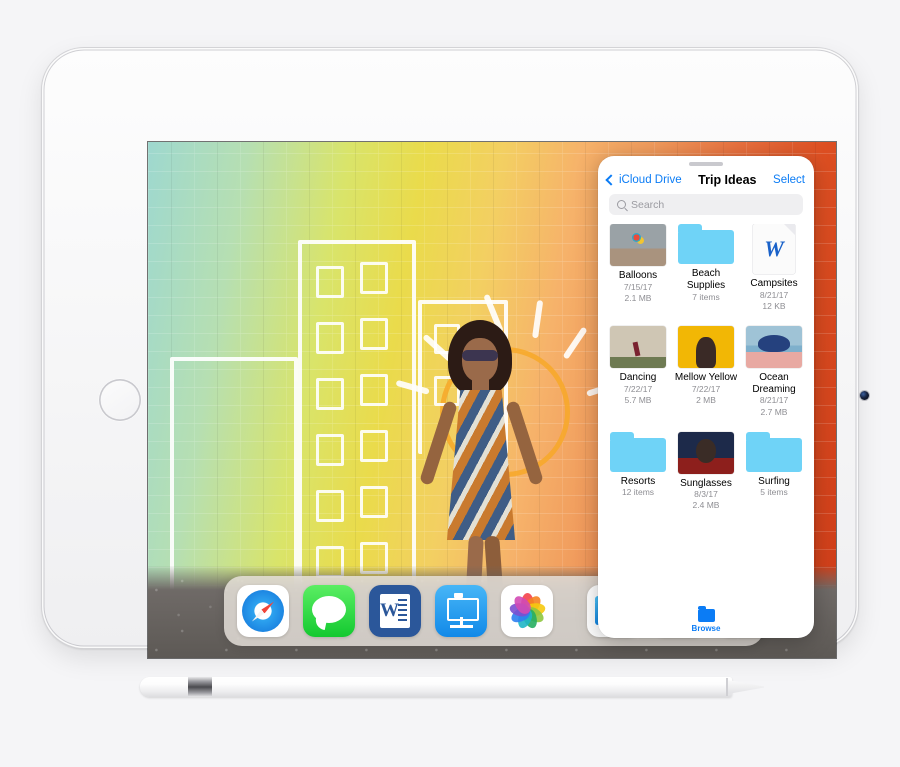 The width and height of the screenshot is (900, 767). I want to click on front-camera, so click(864, 395).